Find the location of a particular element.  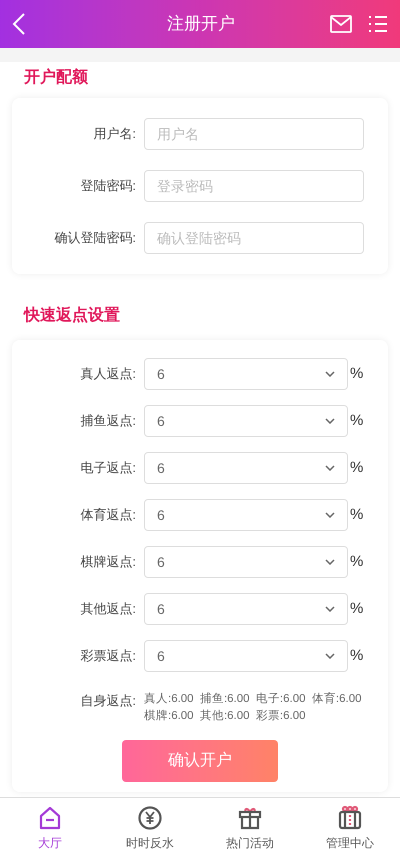

rebate-label: 体育返点: is located at coordinates (108, 515).